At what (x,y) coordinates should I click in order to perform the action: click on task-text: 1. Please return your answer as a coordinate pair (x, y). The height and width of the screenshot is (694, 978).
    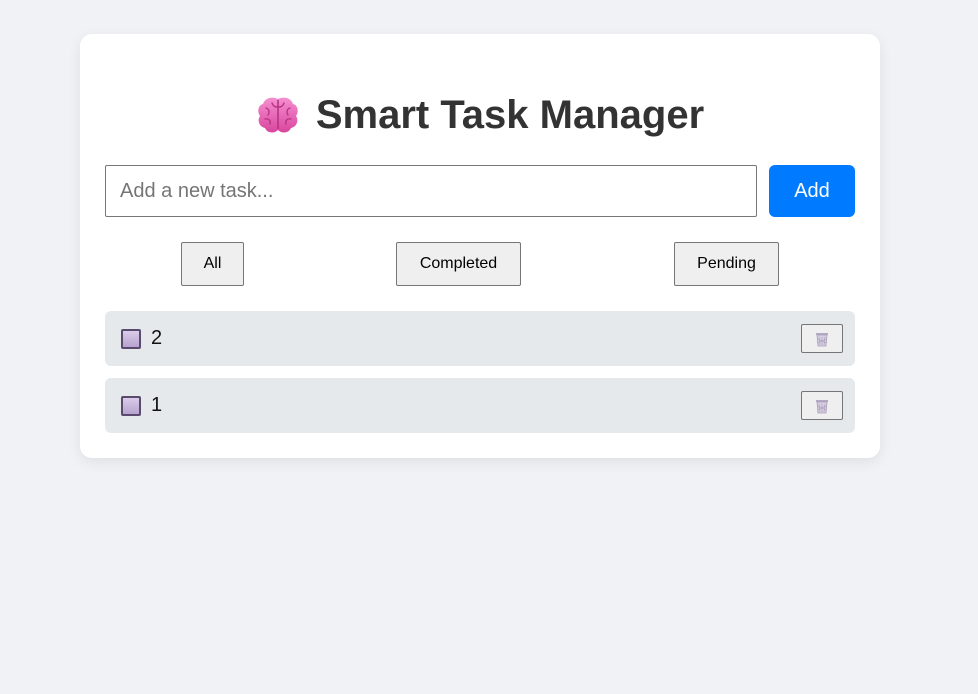
    Looking at the image, I should click on (157, 405).